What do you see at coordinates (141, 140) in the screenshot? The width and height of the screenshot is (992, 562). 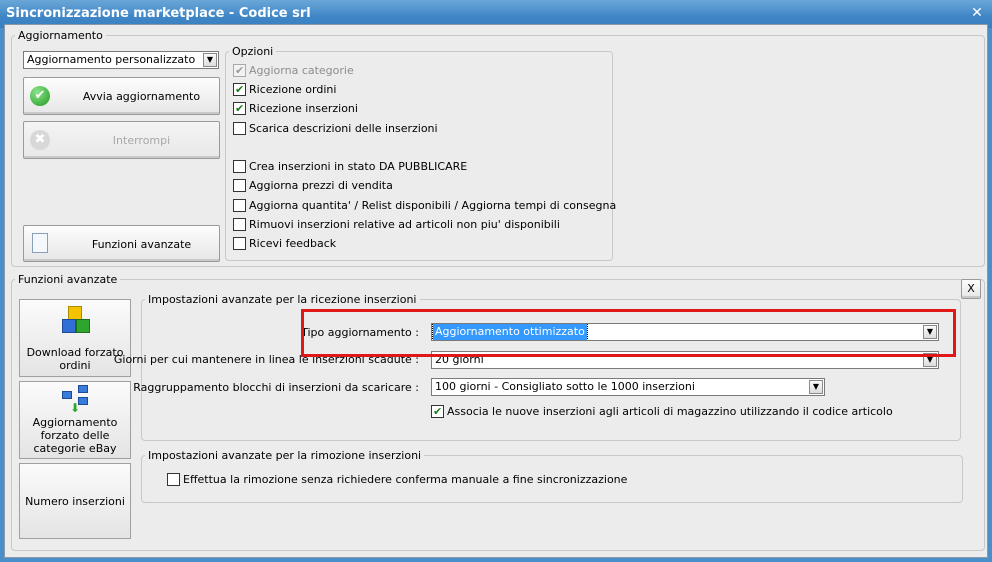 I see `stop-update-label: Interrompi` at bounding box center [141, 140].